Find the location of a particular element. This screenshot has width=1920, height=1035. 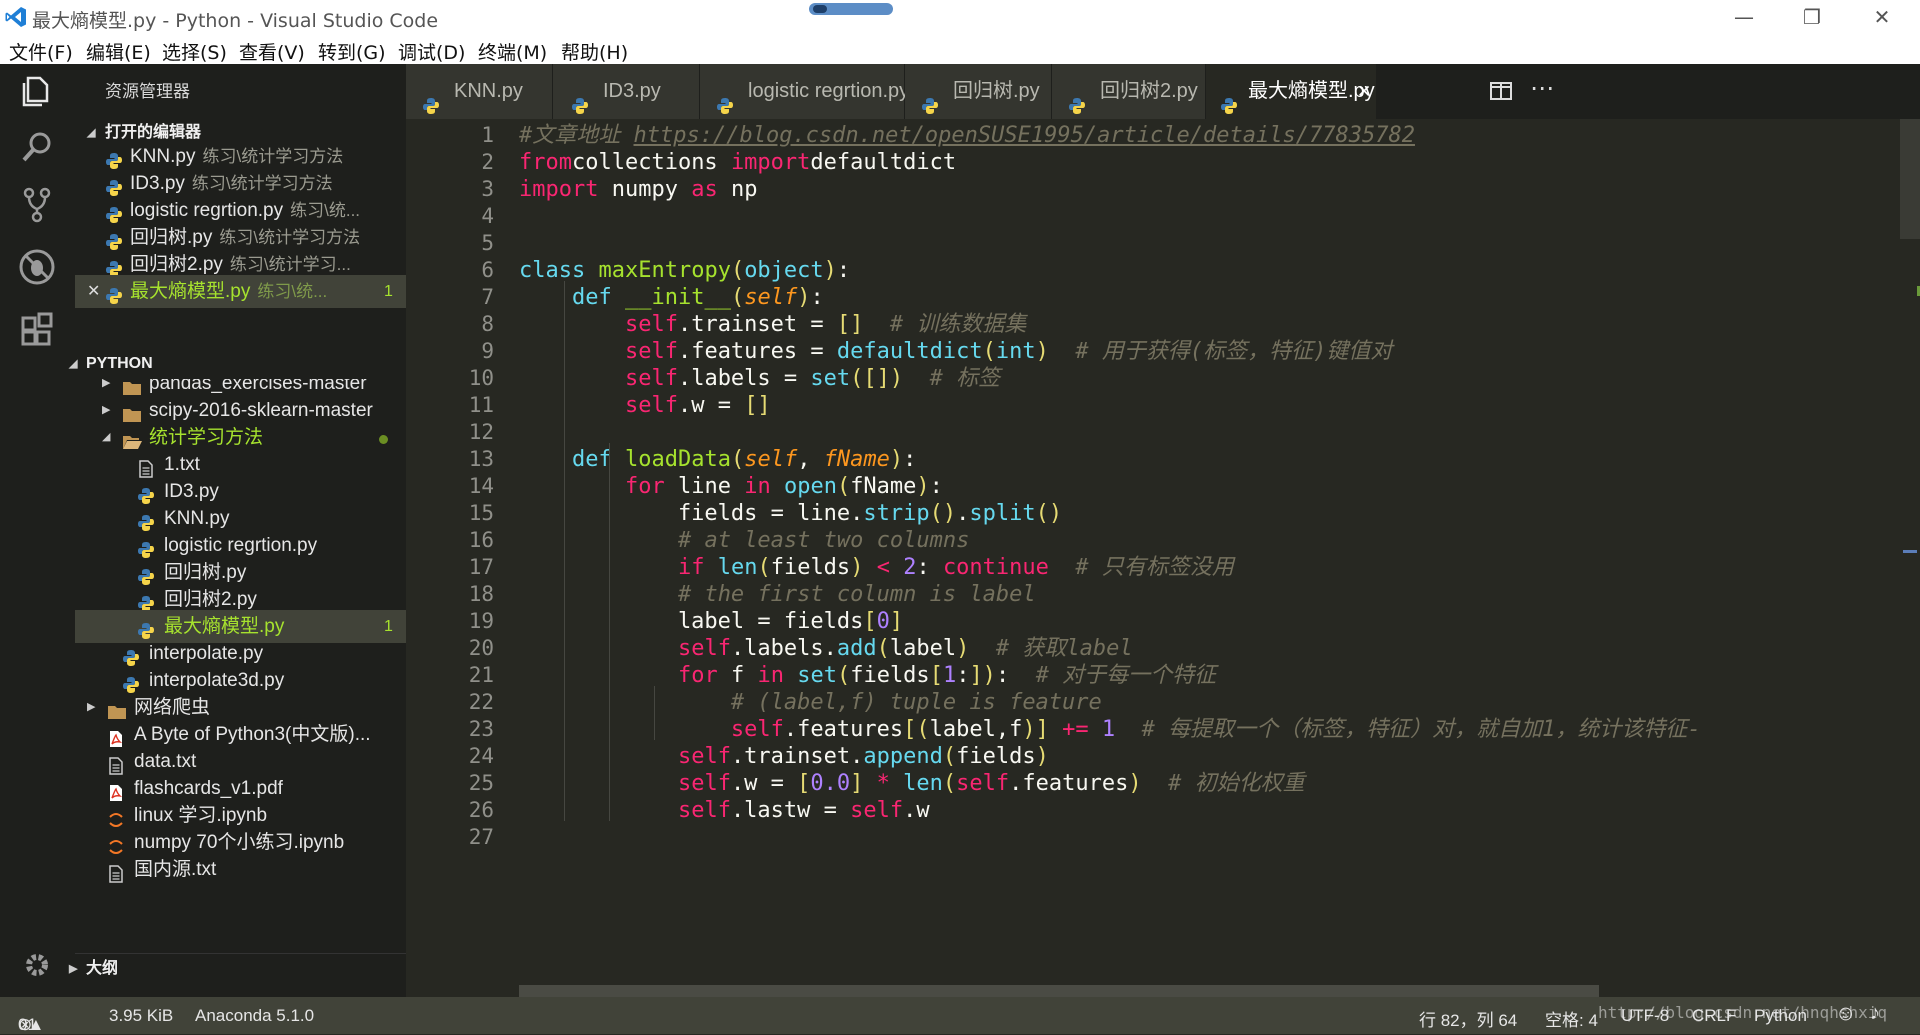

outline-header: ▶ 大纲 is located at coordinates (237, 968).